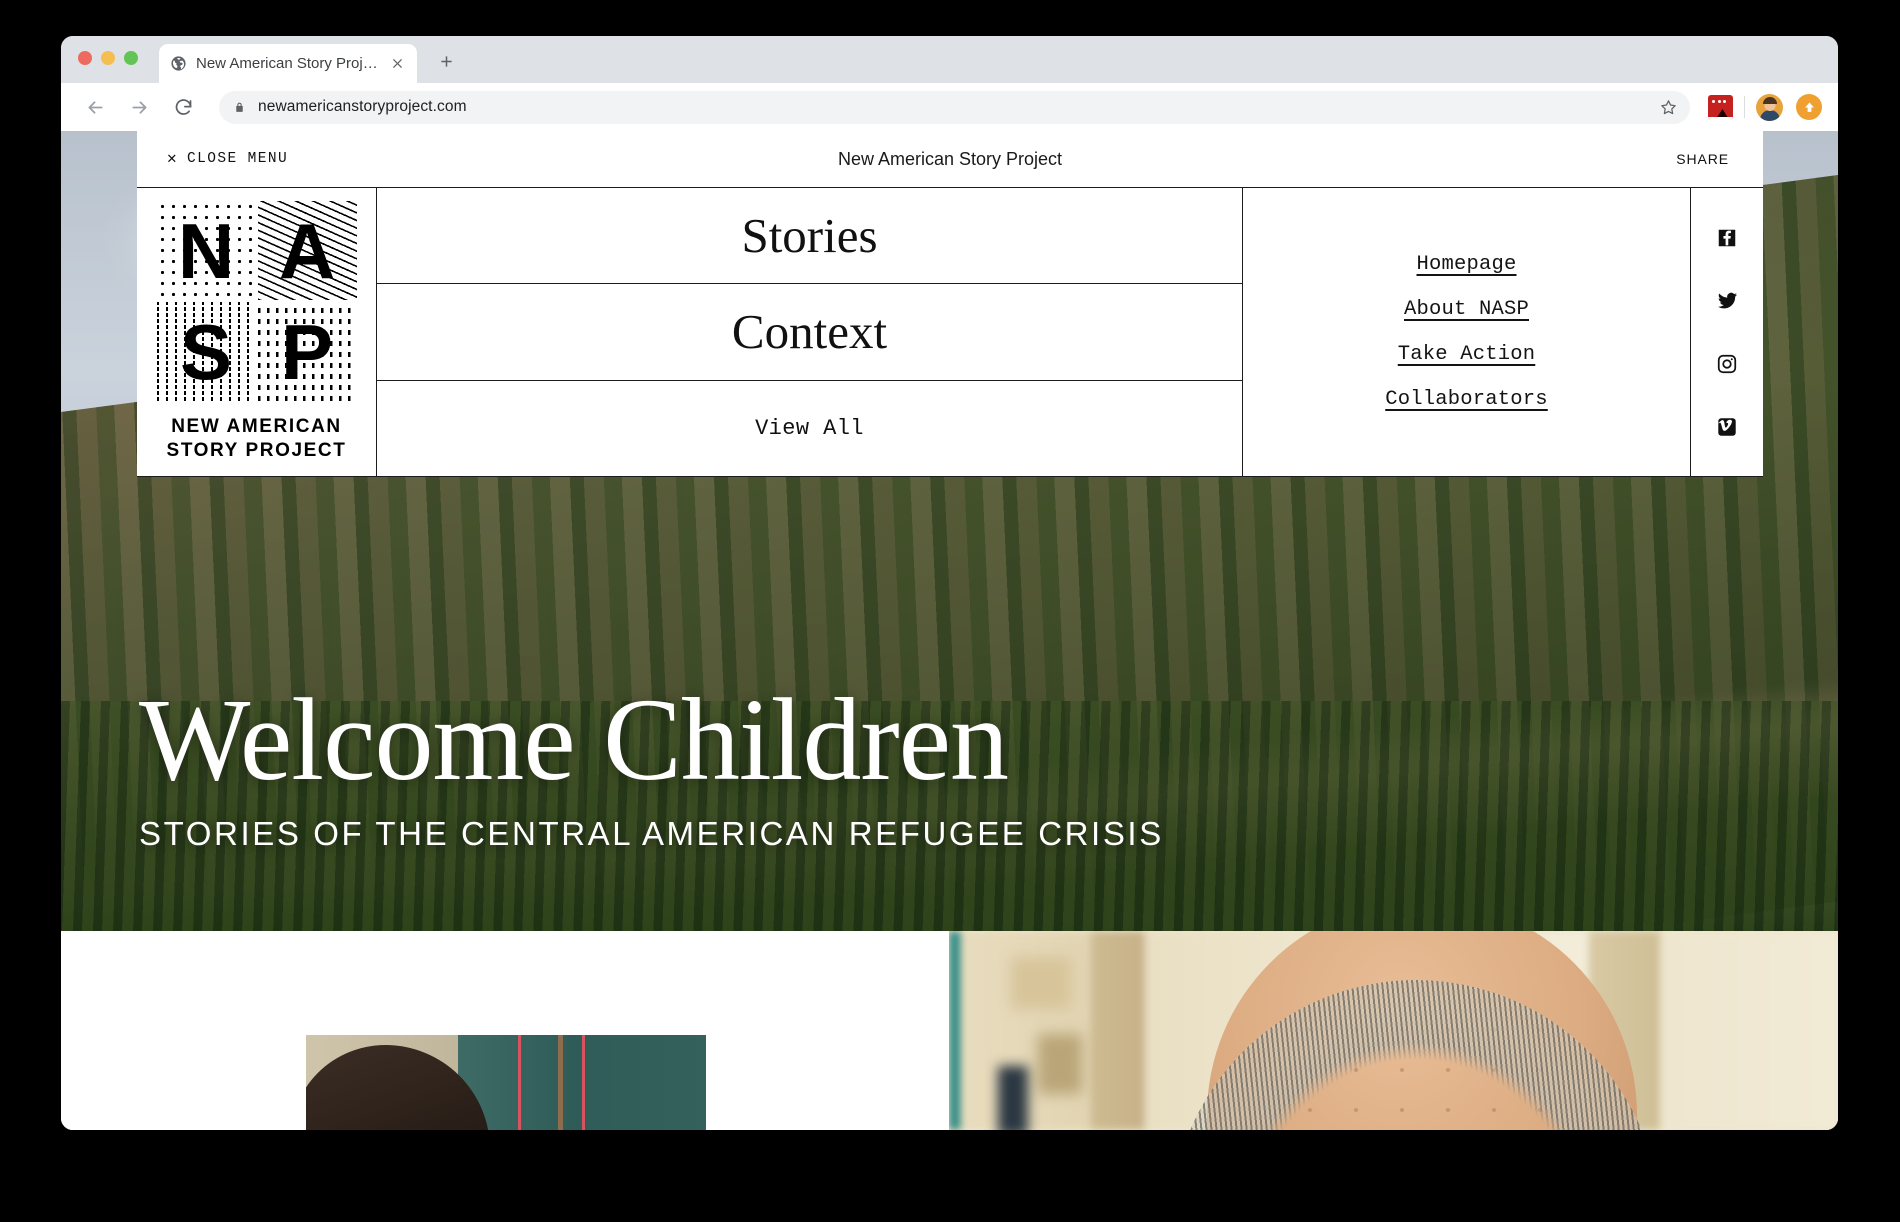 This screenshot has height=1222, width=1900. What do you see at coordinates (85, 58) in the screenshot?
I see `close-window-button` at bounding box center [85, 58].